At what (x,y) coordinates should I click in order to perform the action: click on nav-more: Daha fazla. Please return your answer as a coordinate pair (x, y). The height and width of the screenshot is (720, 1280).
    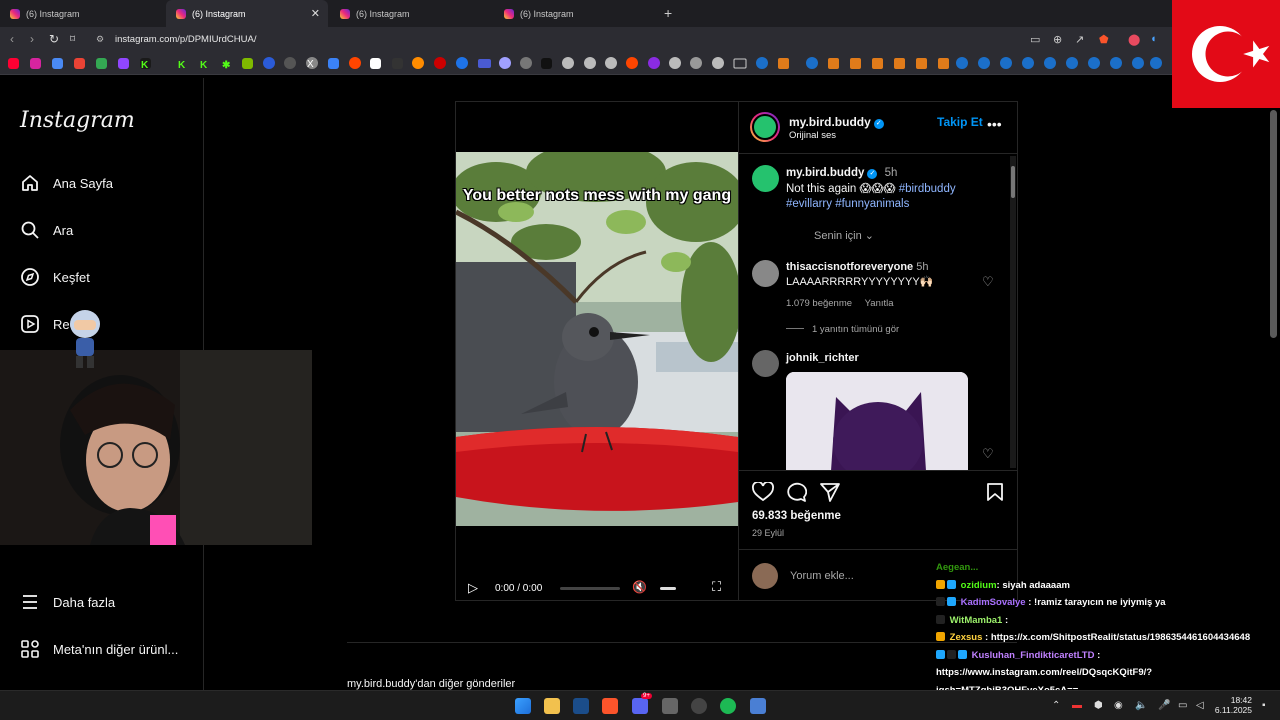
    Looking at the image, I should click on (67, 602).